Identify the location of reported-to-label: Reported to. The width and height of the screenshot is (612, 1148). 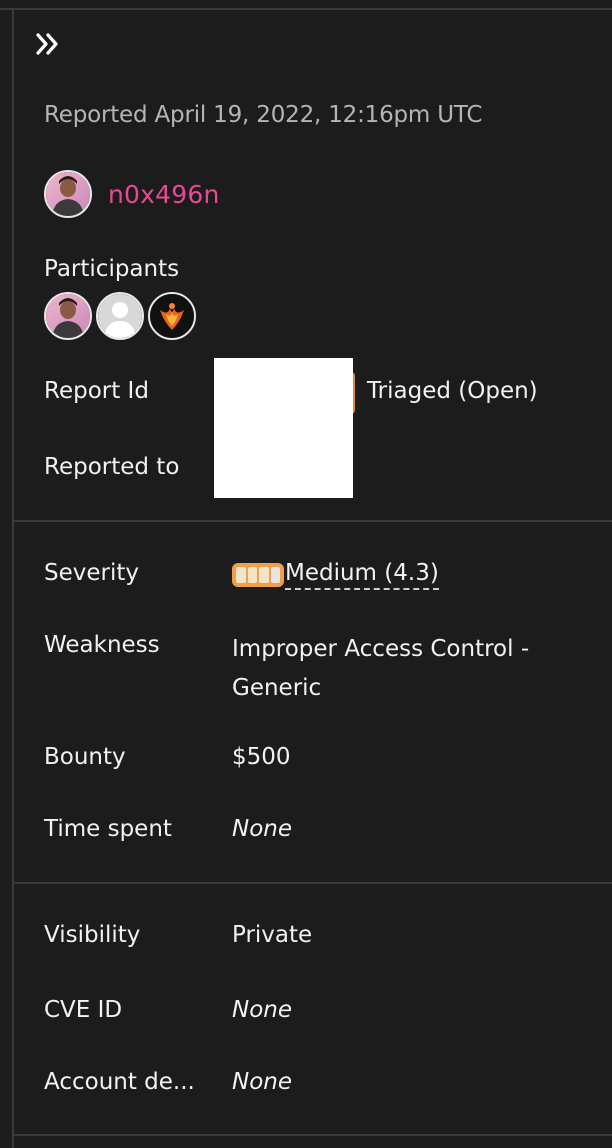
(112, 467).